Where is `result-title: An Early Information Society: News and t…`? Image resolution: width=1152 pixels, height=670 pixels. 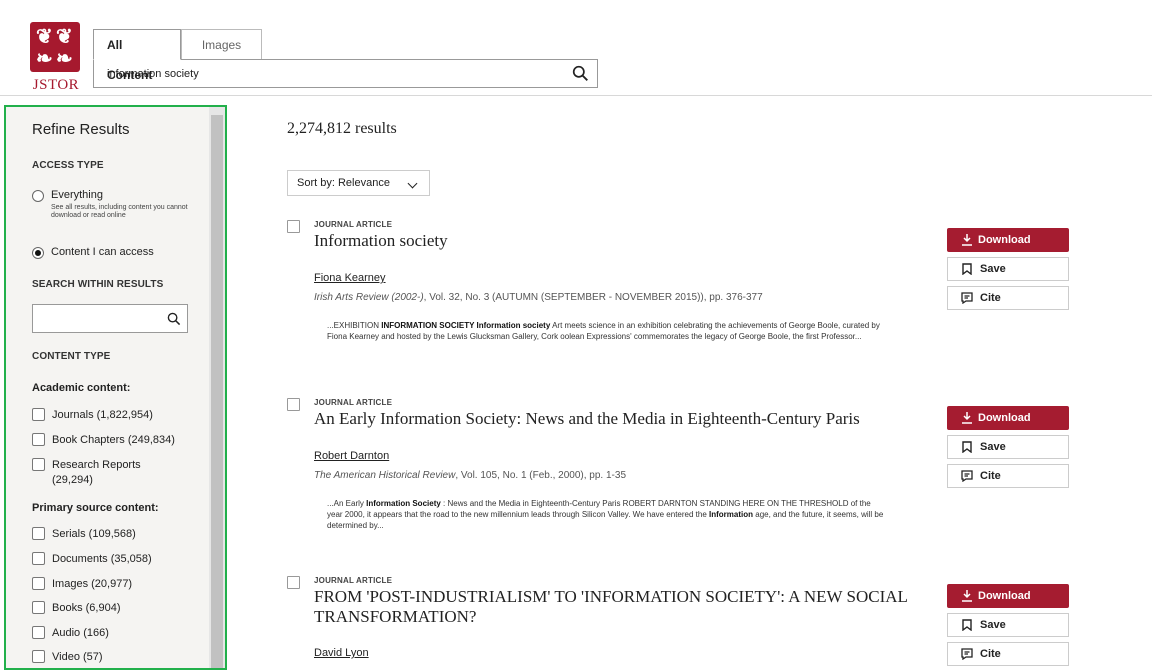 result-title: An Early Information Society: News and t… is located at coordinates (634, 419).